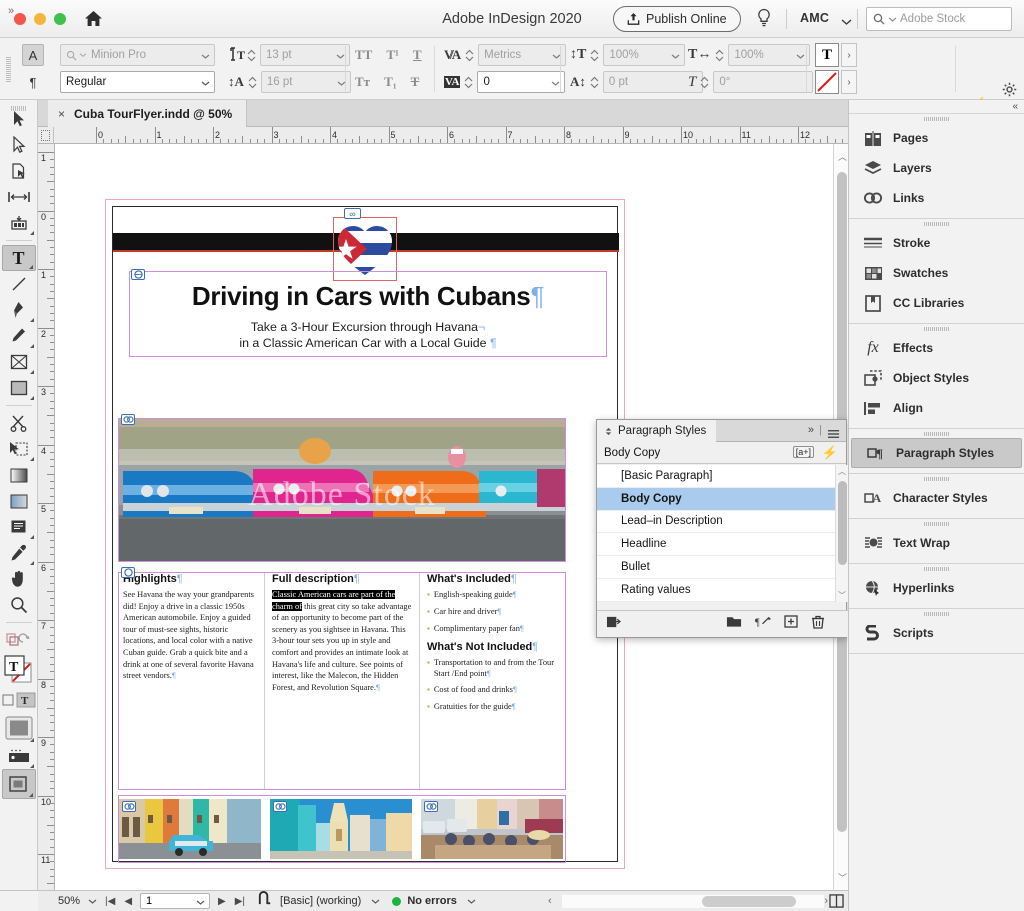  Describe the element at coordinates (390, 82) in the screenshot. I see `subscript-icon: T₁` at that location.